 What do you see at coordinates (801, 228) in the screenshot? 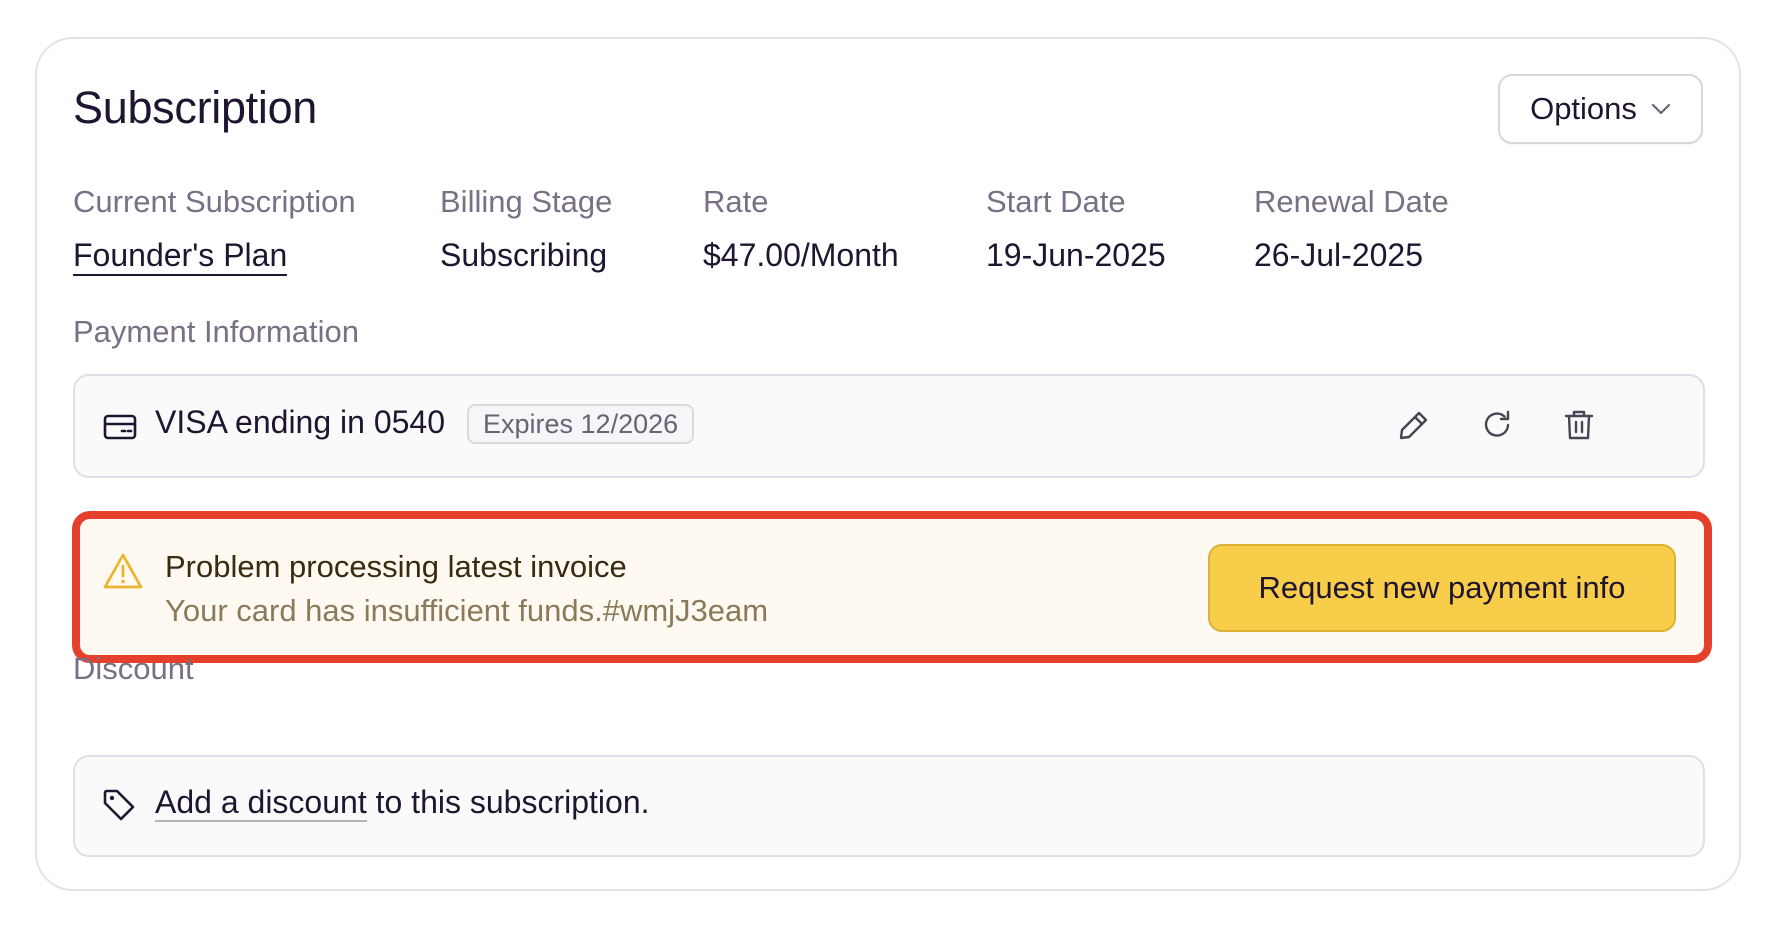
I see `summary-rate: Rate $47.00/Month` at bounding box center [801, 228].